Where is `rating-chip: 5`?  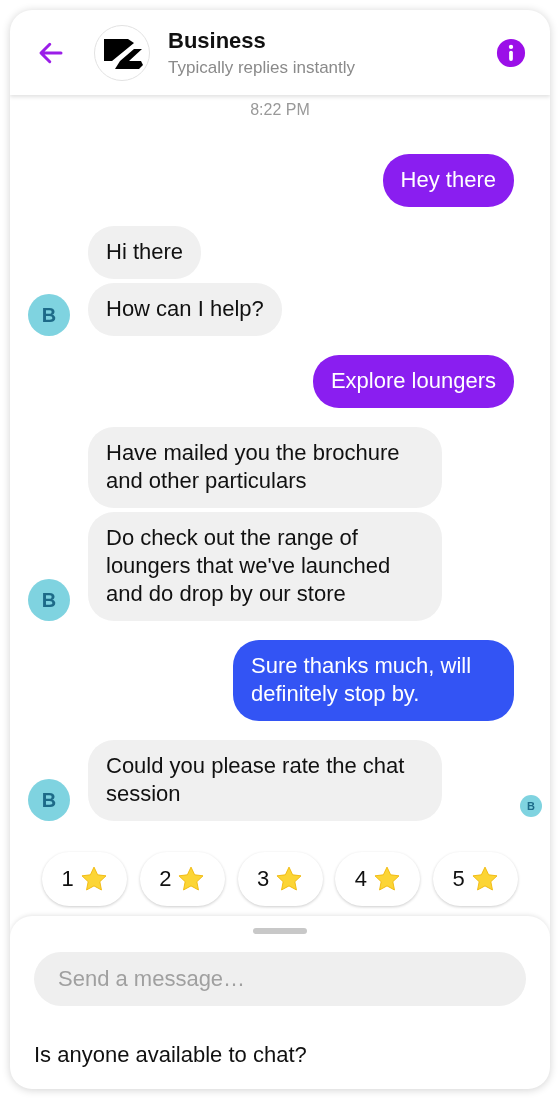
rating-chip: 5 is located at coordinates (475, 879).